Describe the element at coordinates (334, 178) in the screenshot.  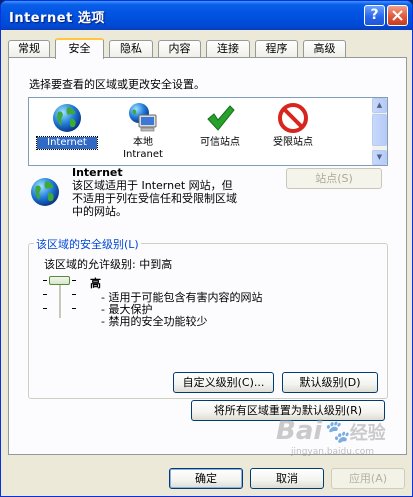
I see `sites-button: 站点(S)` at that location.